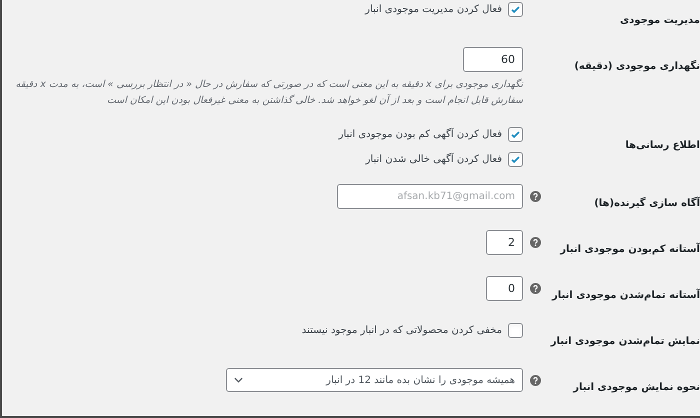  I want to click on setting-label: آستانه تمام‌شدن موجودی انبار, so click(626, 295).